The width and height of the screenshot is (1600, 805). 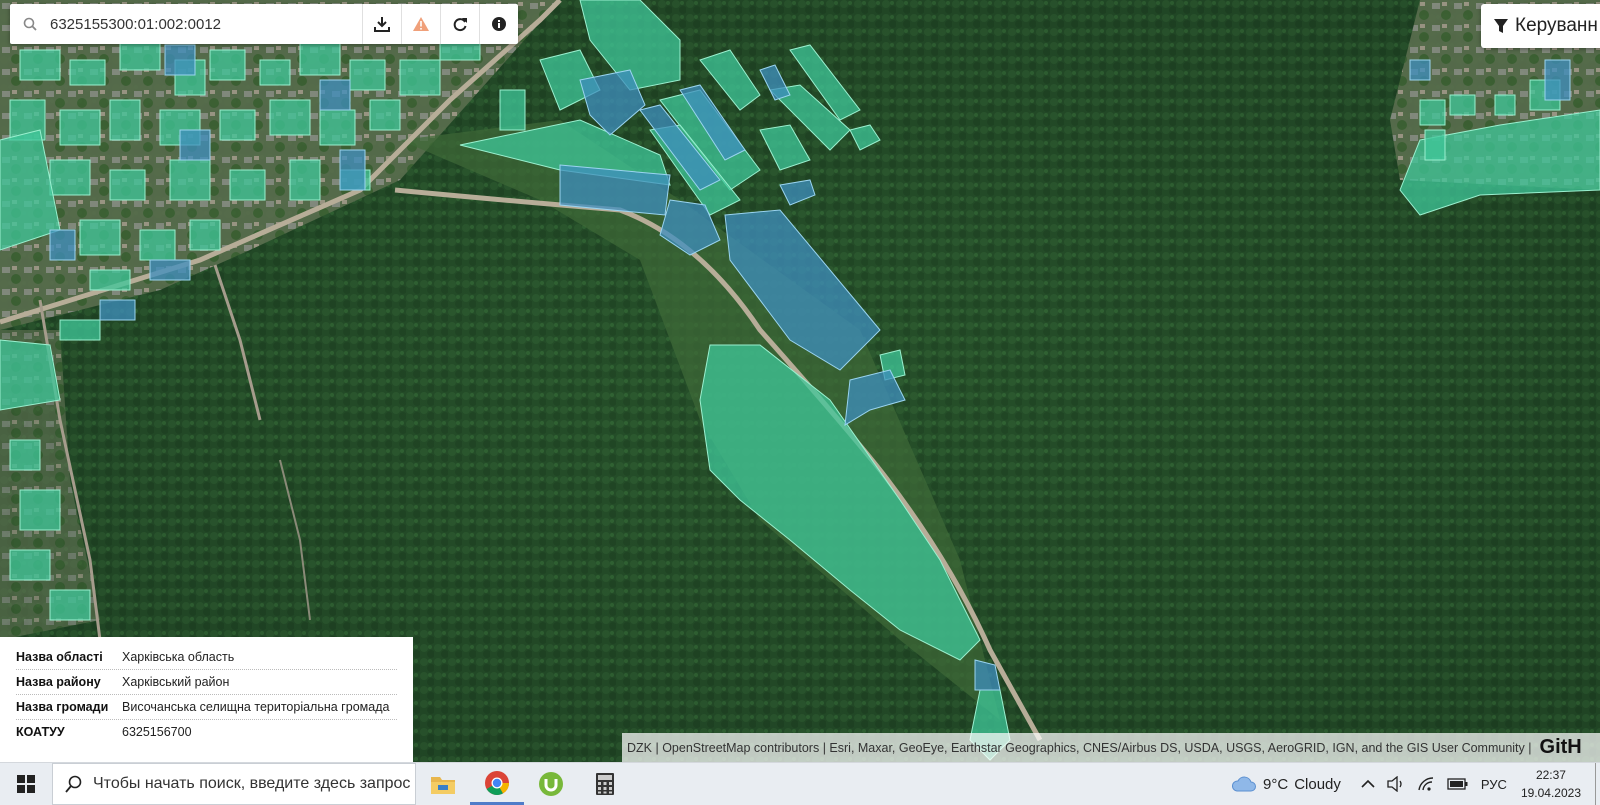 I want to click on manage-button-label: Керуванн, so click(x=1556, y=25).